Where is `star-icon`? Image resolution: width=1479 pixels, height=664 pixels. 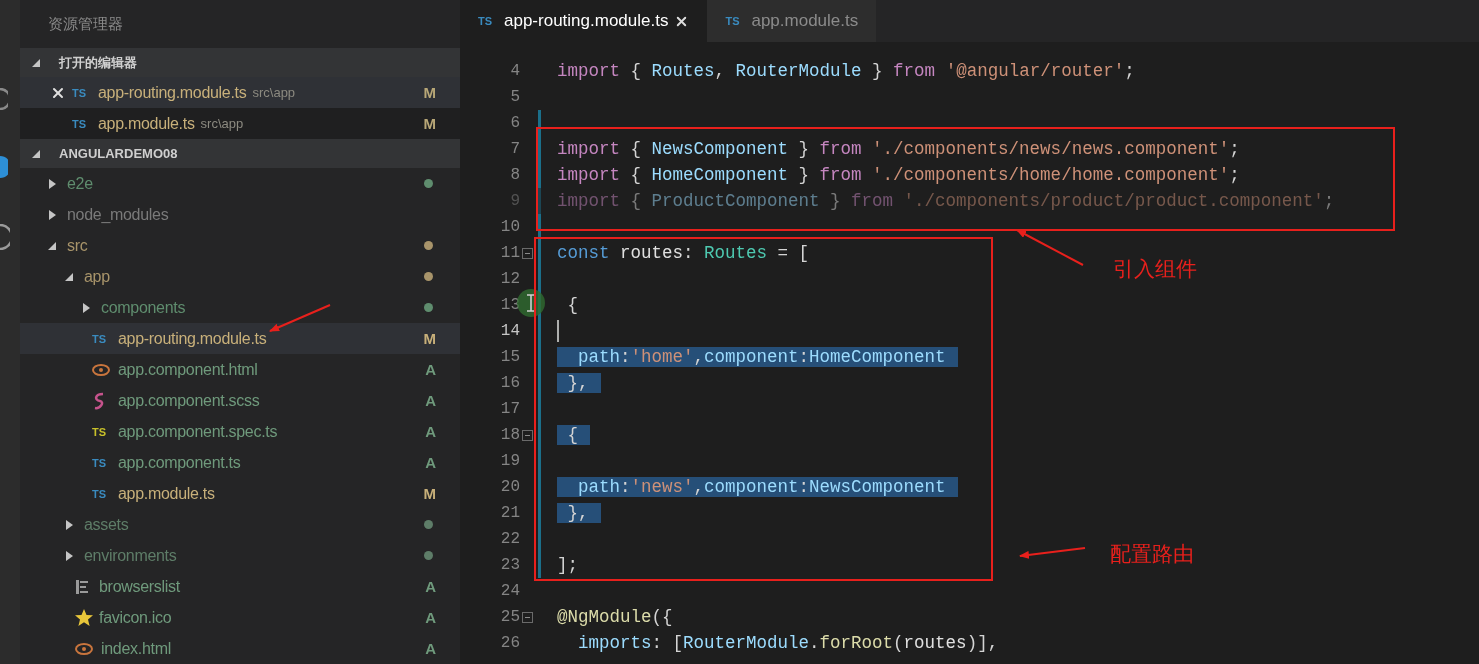
star-icon is located at coordinates (84, 617).